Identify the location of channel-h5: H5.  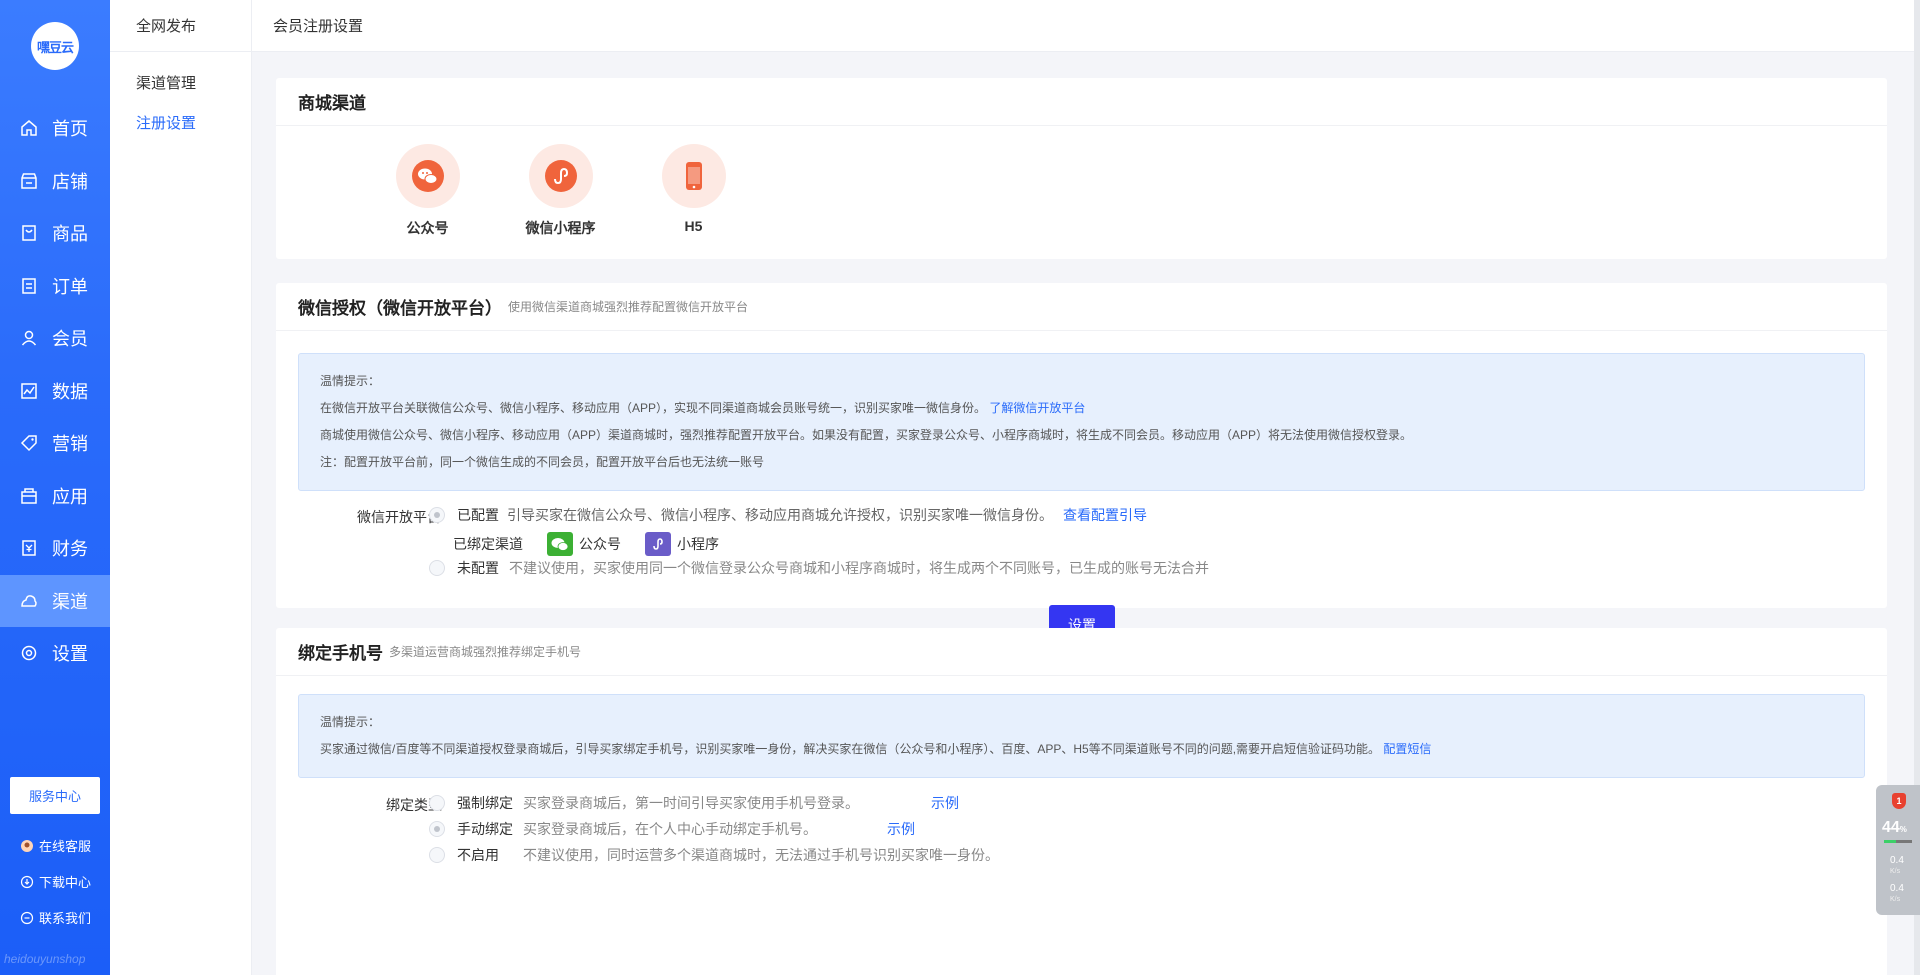
(693, 191).